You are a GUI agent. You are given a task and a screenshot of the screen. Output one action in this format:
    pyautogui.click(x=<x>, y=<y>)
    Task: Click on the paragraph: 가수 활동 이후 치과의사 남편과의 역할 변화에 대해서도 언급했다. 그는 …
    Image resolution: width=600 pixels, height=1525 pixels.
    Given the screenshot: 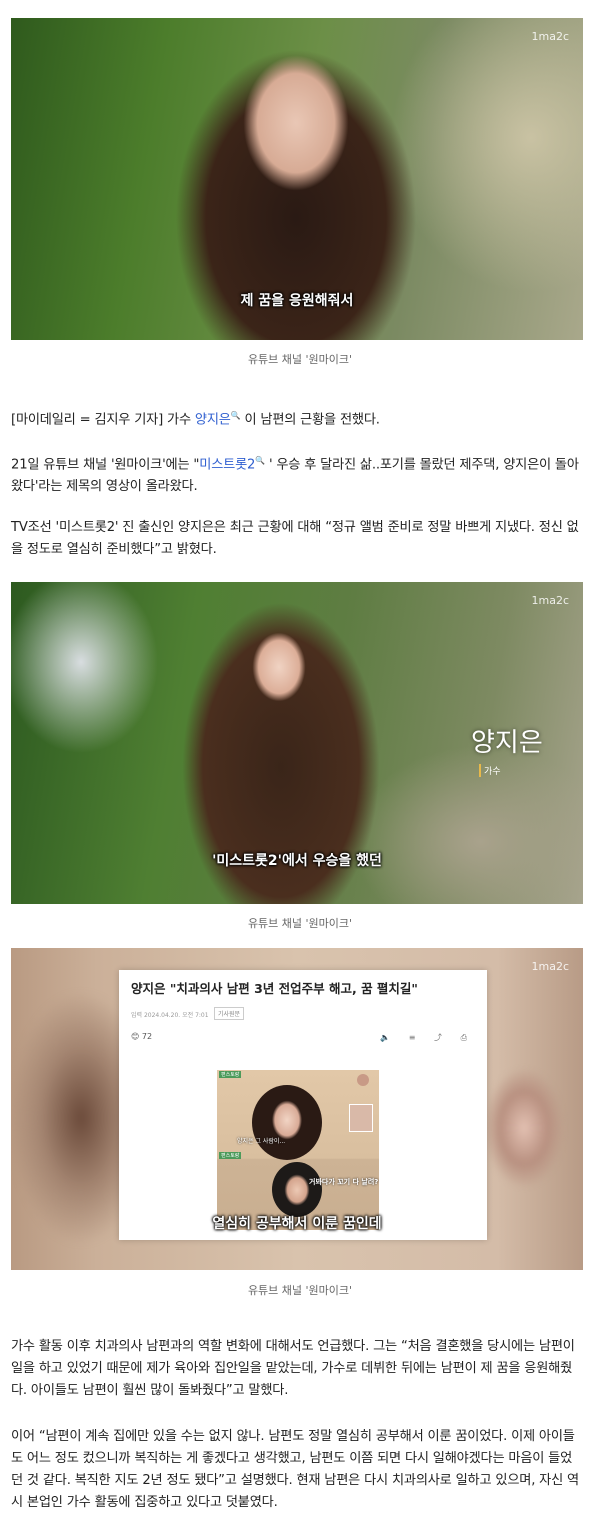 What is the action you would take?
    pyautogui.click(x=293, y=1368)
    